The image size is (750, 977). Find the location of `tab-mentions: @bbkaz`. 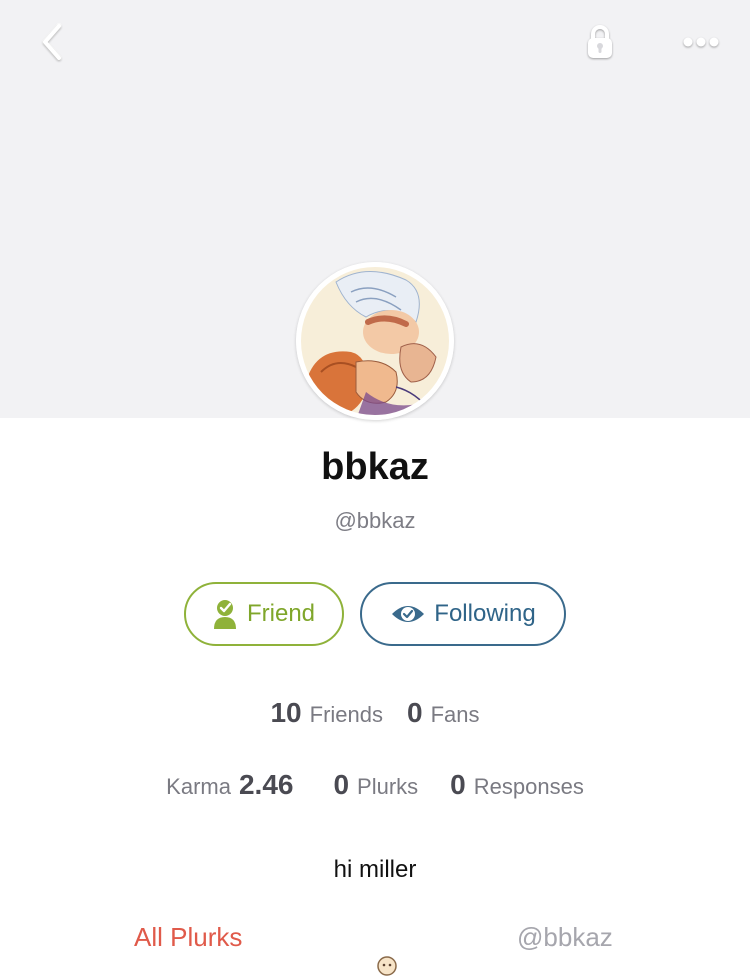

tab-mentions: @bbkaz is located at coordinates (565, 937).